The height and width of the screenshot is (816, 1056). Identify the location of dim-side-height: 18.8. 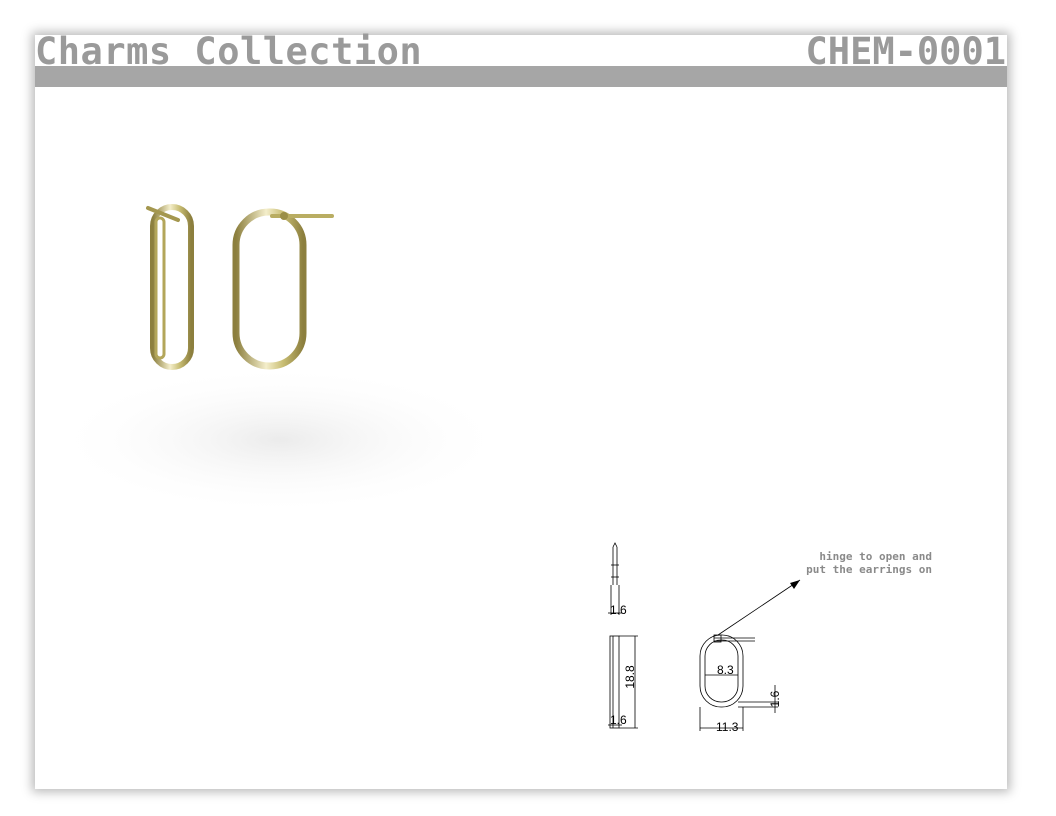
(630, 677).